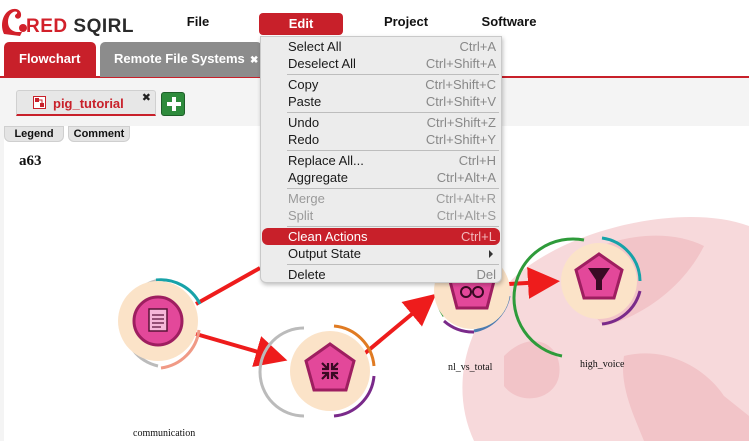 The height and width of the screenshot is (441, 749). I want to click on menu-item-aggregate-shortcut: Ctrl+Alt+A, so click(466, 177).